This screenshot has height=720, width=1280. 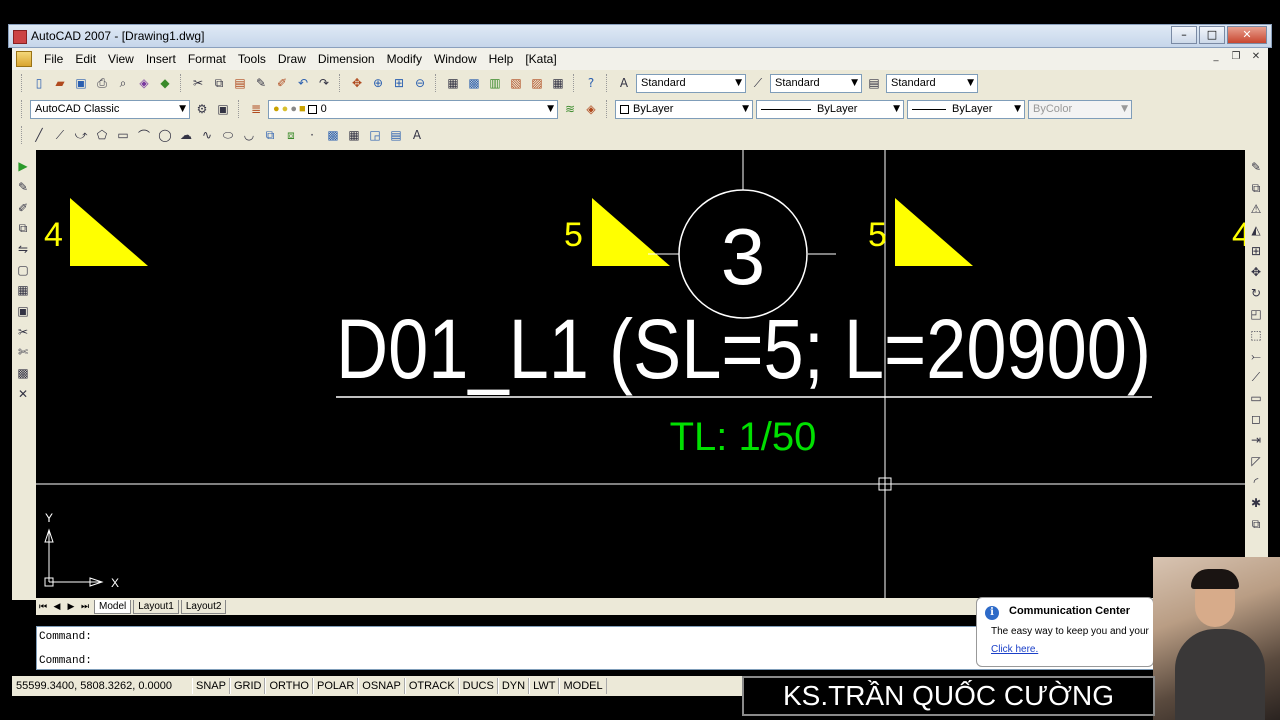 I want to click on publish-icon: ◈, so click(x=144, y=83).